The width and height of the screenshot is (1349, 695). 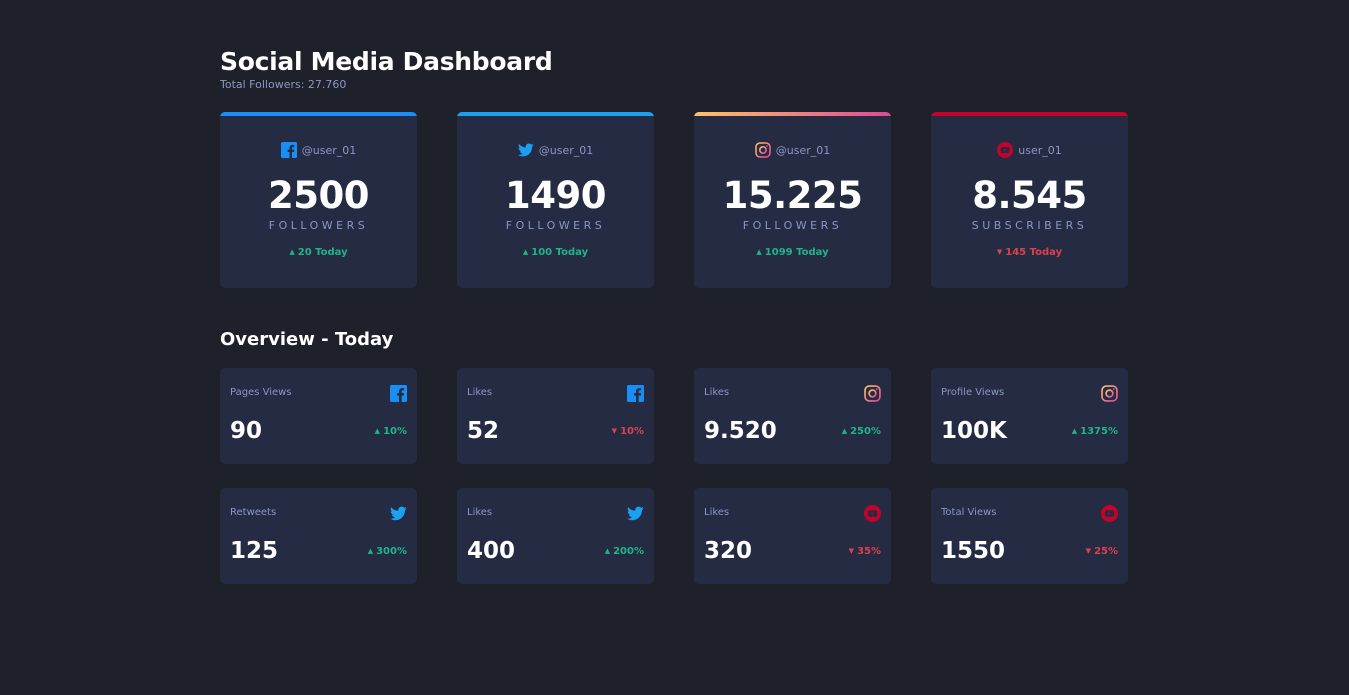 I want to click on overview-card: Likes 400 ▲ 200%, so click(x=555, y=536).